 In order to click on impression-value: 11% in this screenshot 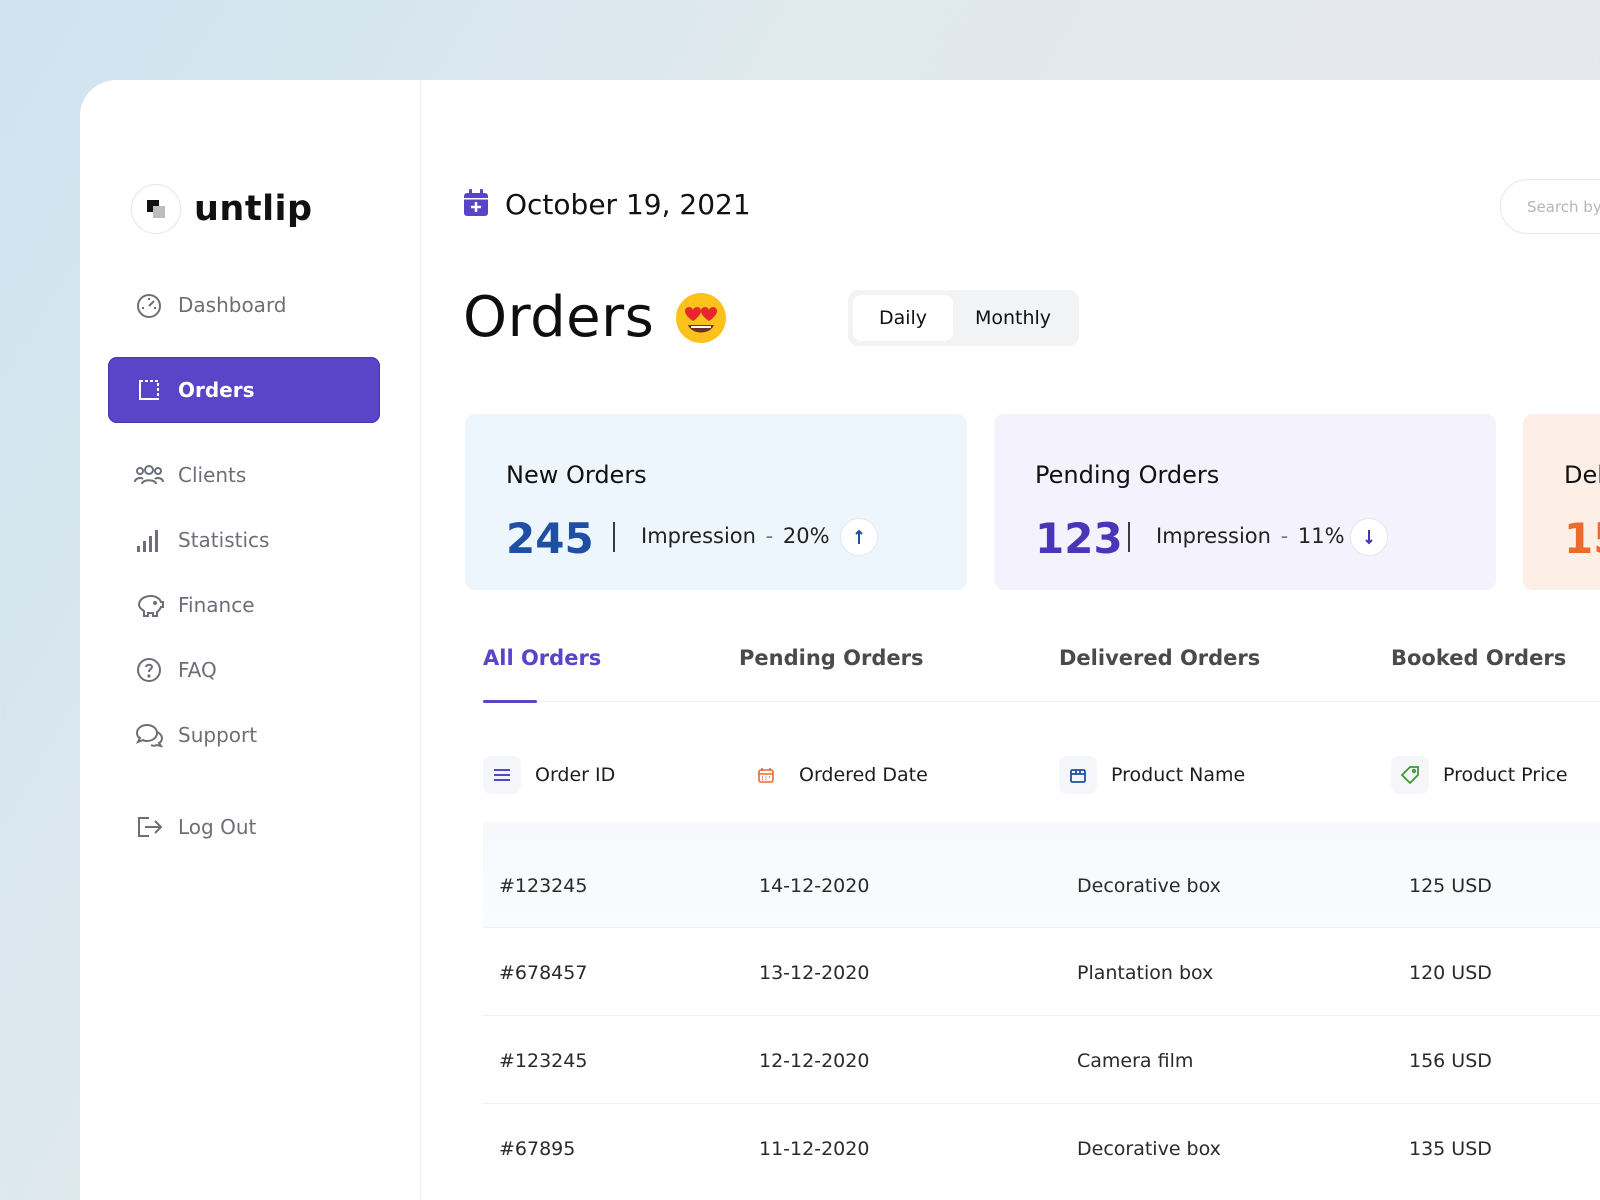, I will do `click(1321, 536)`.